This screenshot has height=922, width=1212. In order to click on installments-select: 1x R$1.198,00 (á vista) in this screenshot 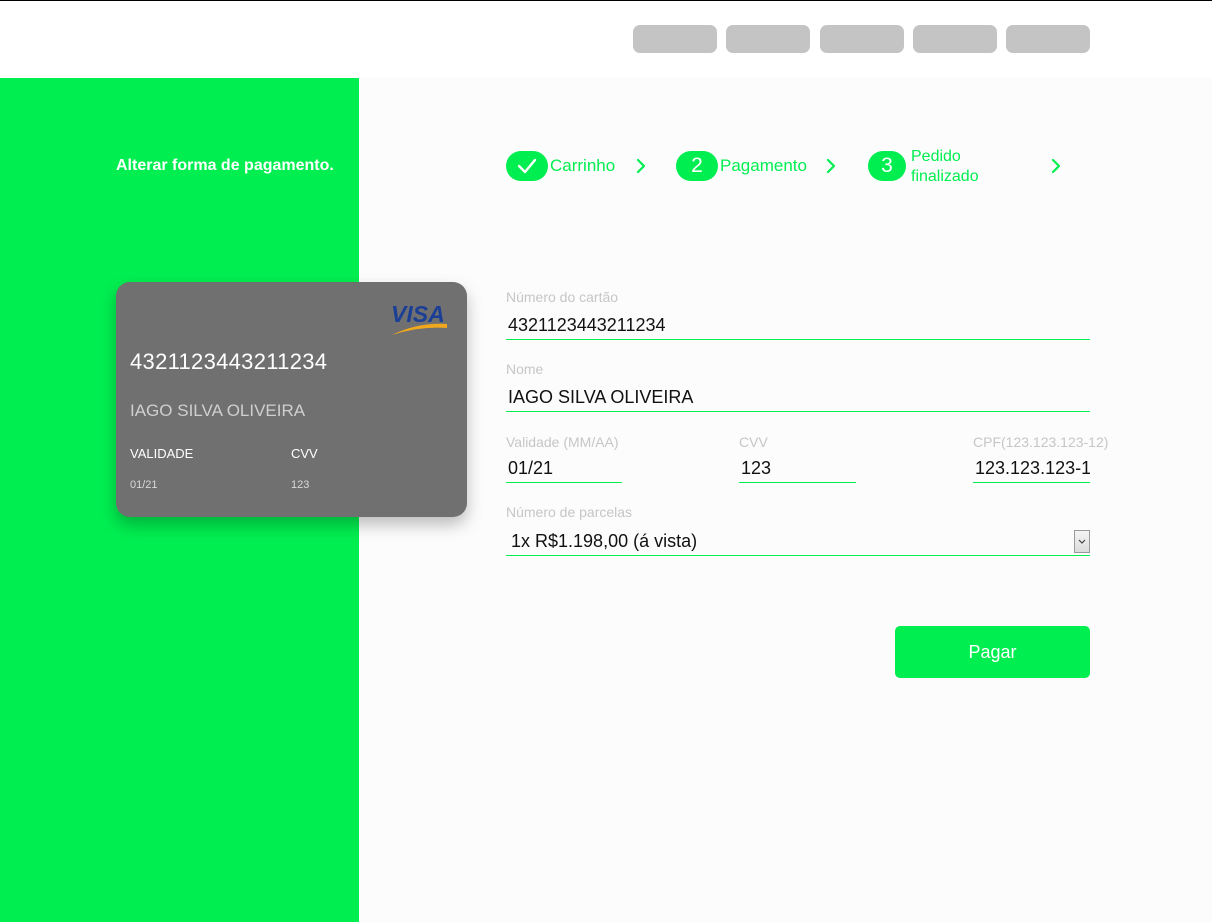, I will do `click(798, 542)`.